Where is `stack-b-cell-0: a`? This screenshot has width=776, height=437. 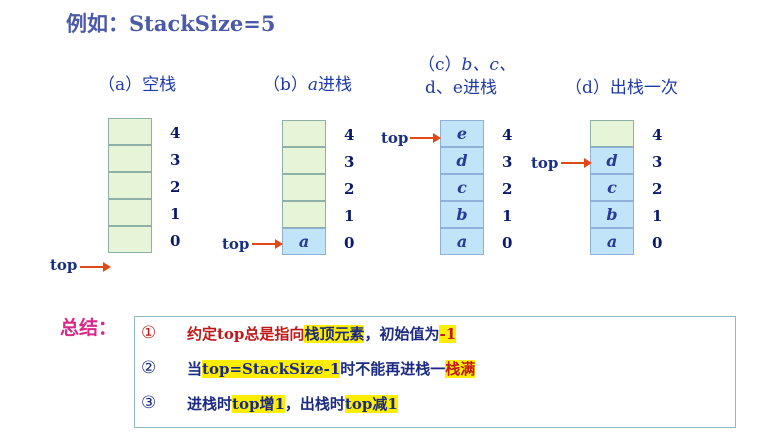
stack-b-cell-0: a is located at coordinates (304, 241).